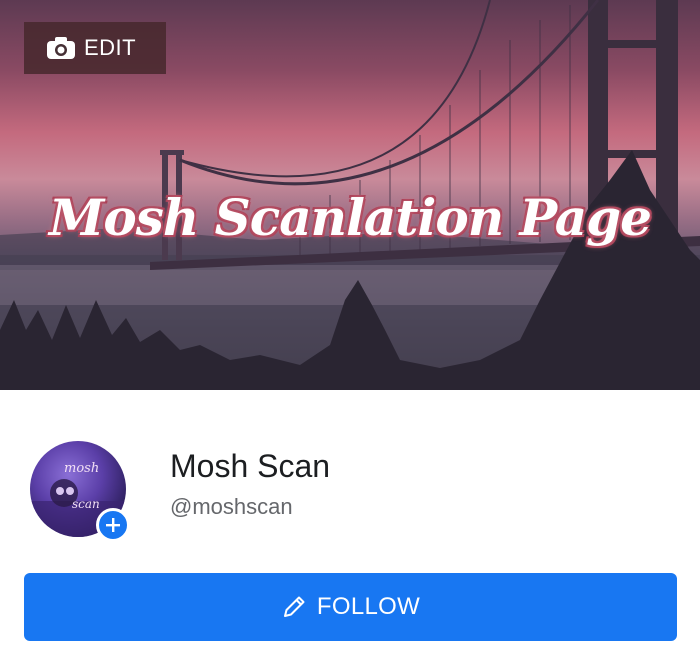 This screenshot has height=659, width=700. I want to click on add-profile-photo-button, so click(113, 525).